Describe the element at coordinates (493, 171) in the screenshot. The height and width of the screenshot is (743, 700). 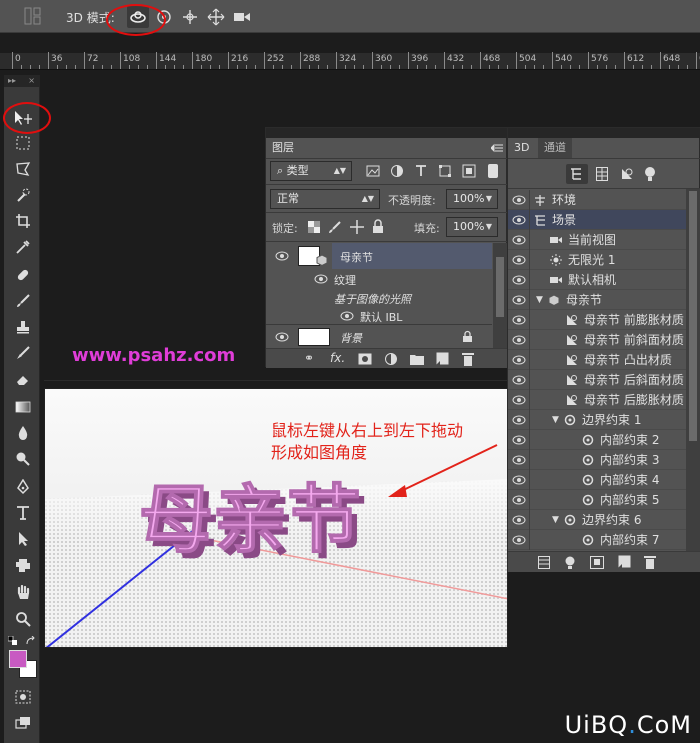
I see `filter-toggle` at that location.